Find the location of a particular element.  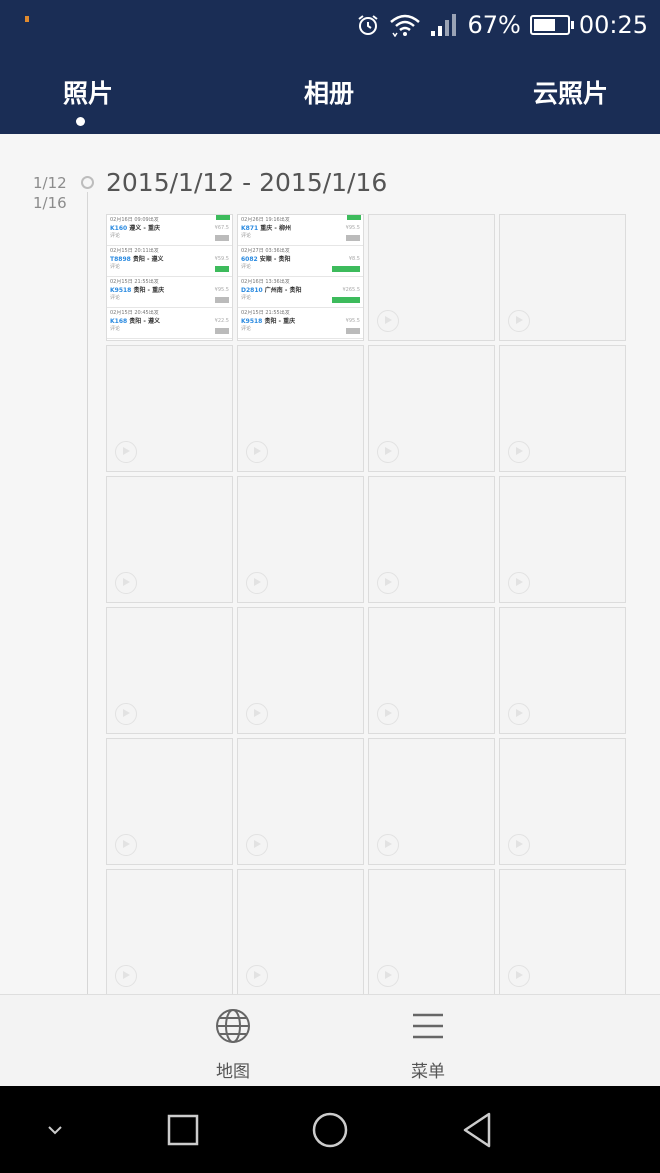

notification-icon is located at coordinates (27, 19).